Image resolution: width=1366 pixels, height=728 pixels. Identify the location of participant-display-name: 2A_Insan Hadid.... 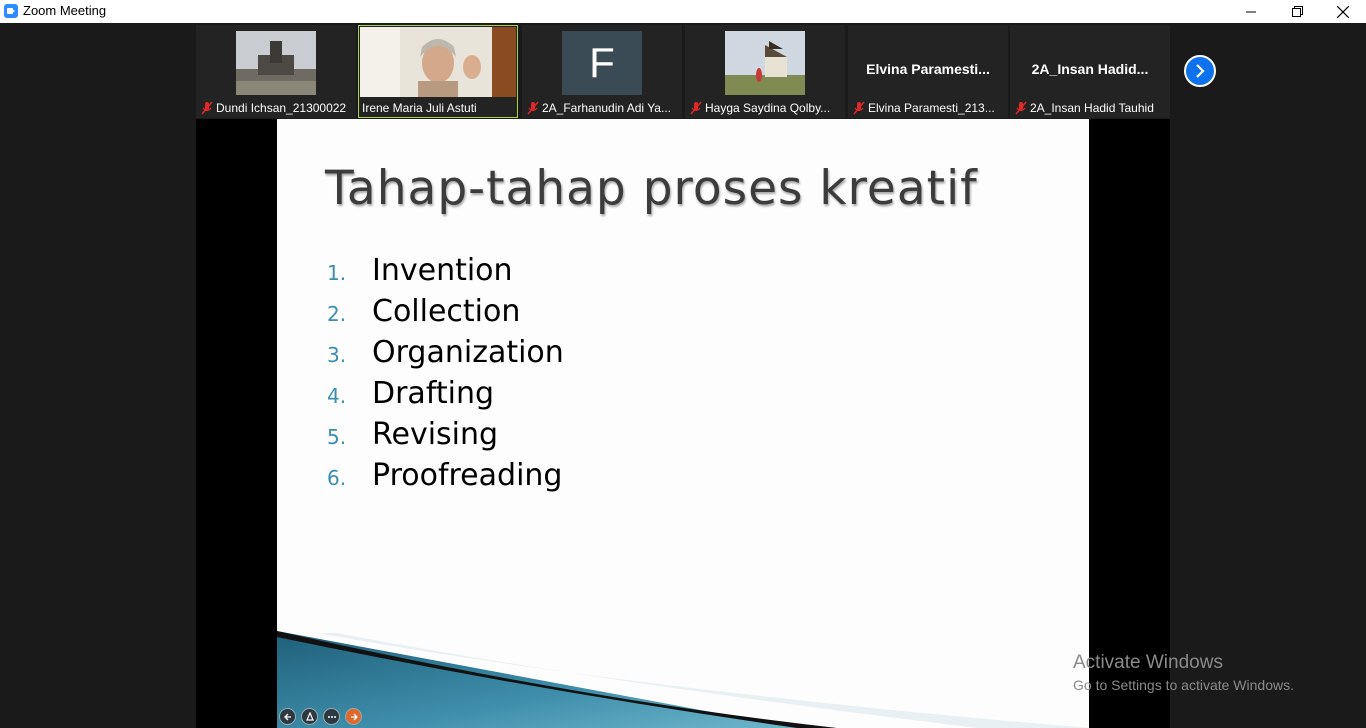
(1090, 69).